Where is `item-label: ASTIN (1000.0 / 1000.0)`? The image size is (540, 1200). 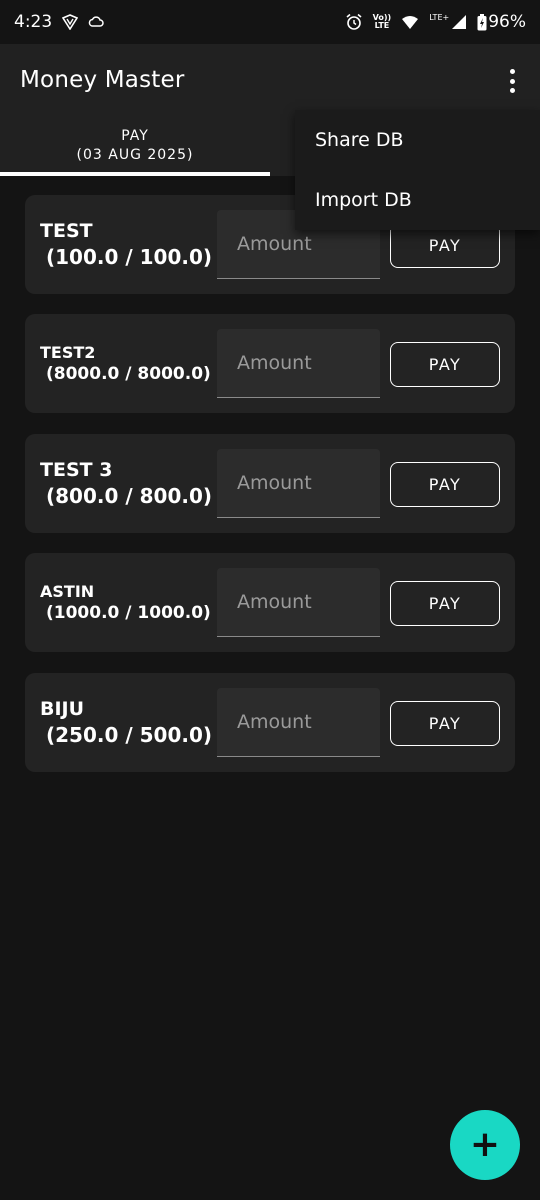 item-label: ASTIN (1000.0 / 1000.0) is located at coordinates (130, 602).